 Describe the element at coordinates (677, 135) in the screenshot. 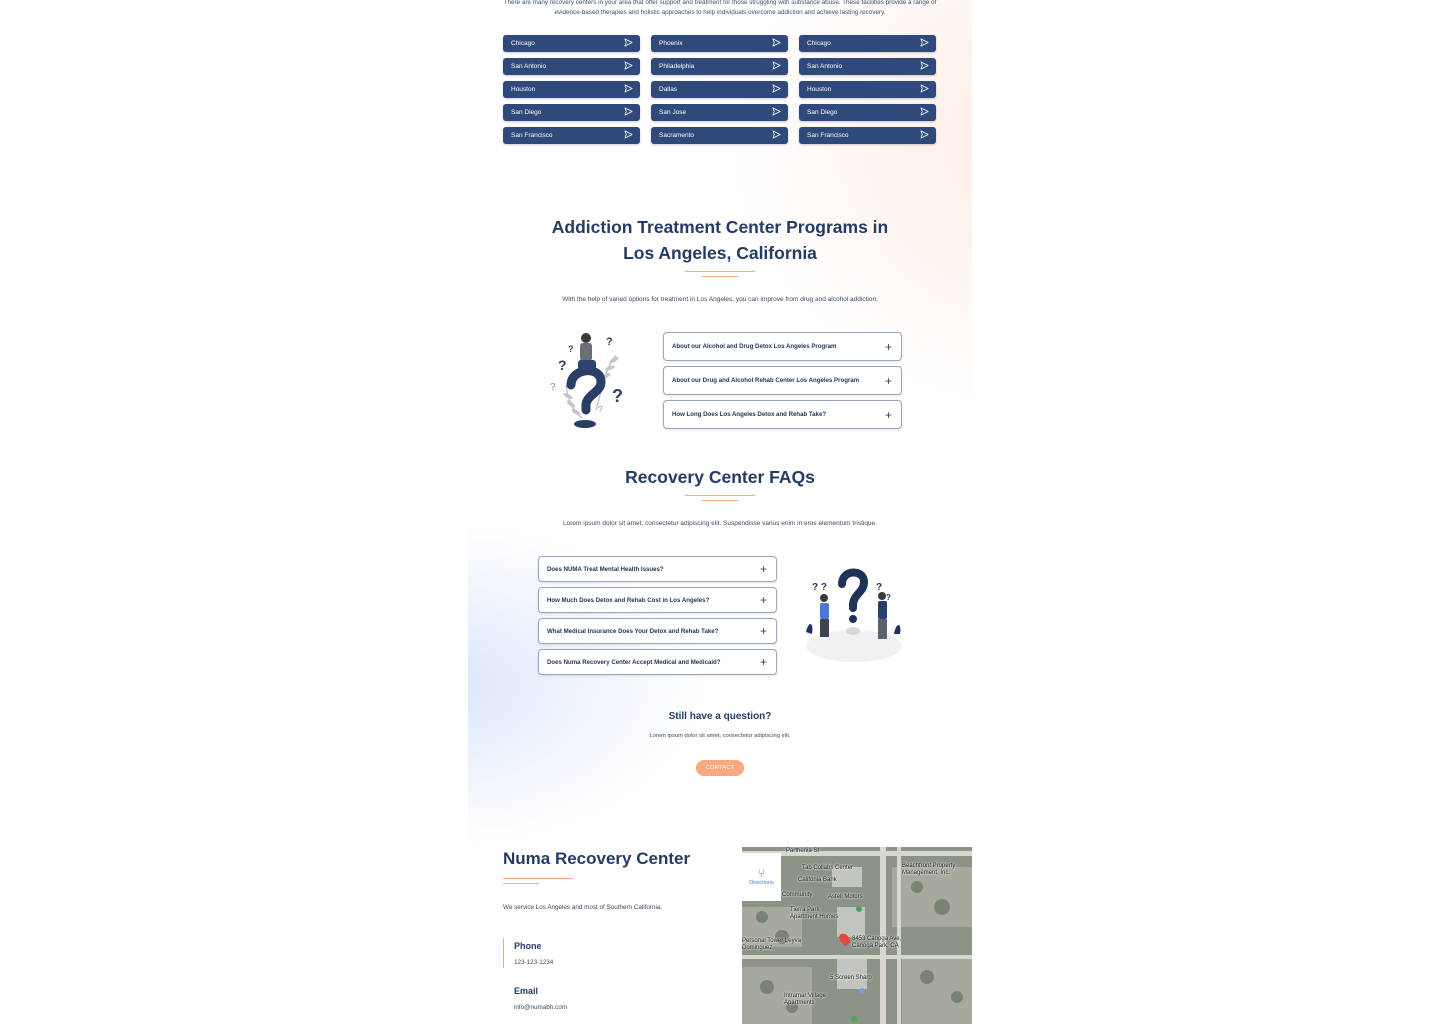

I see `city-button-label: Sacramento` at that location.